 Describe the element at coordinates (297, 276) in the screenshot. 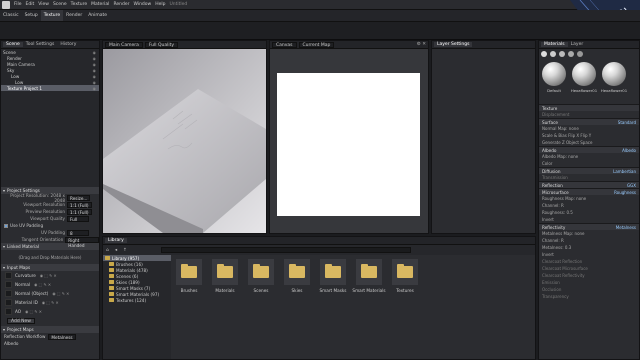

I see `library-folder: Skies` at that location.